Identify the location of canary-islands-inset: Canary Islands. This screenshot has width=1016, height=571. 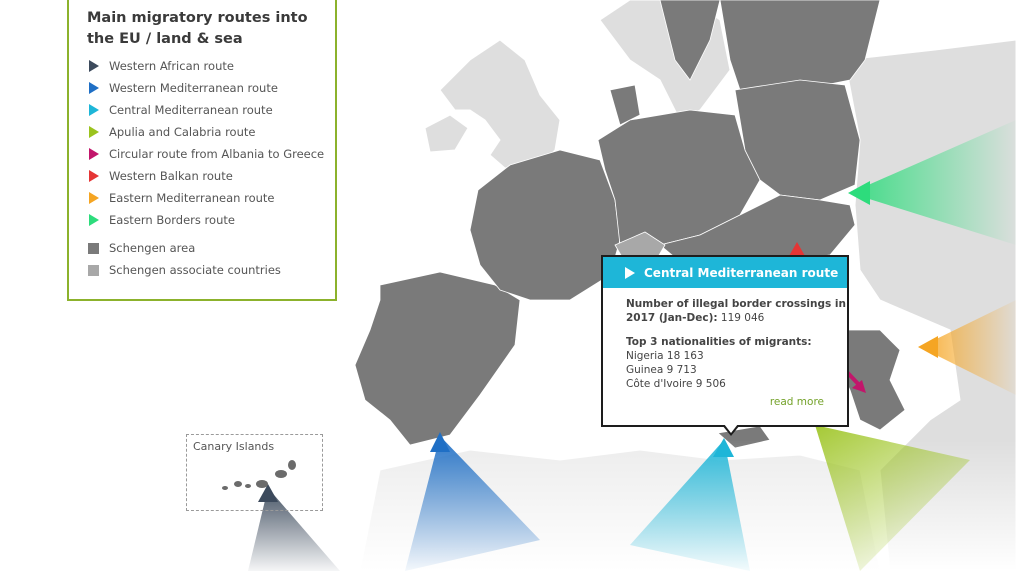
(254, 472).